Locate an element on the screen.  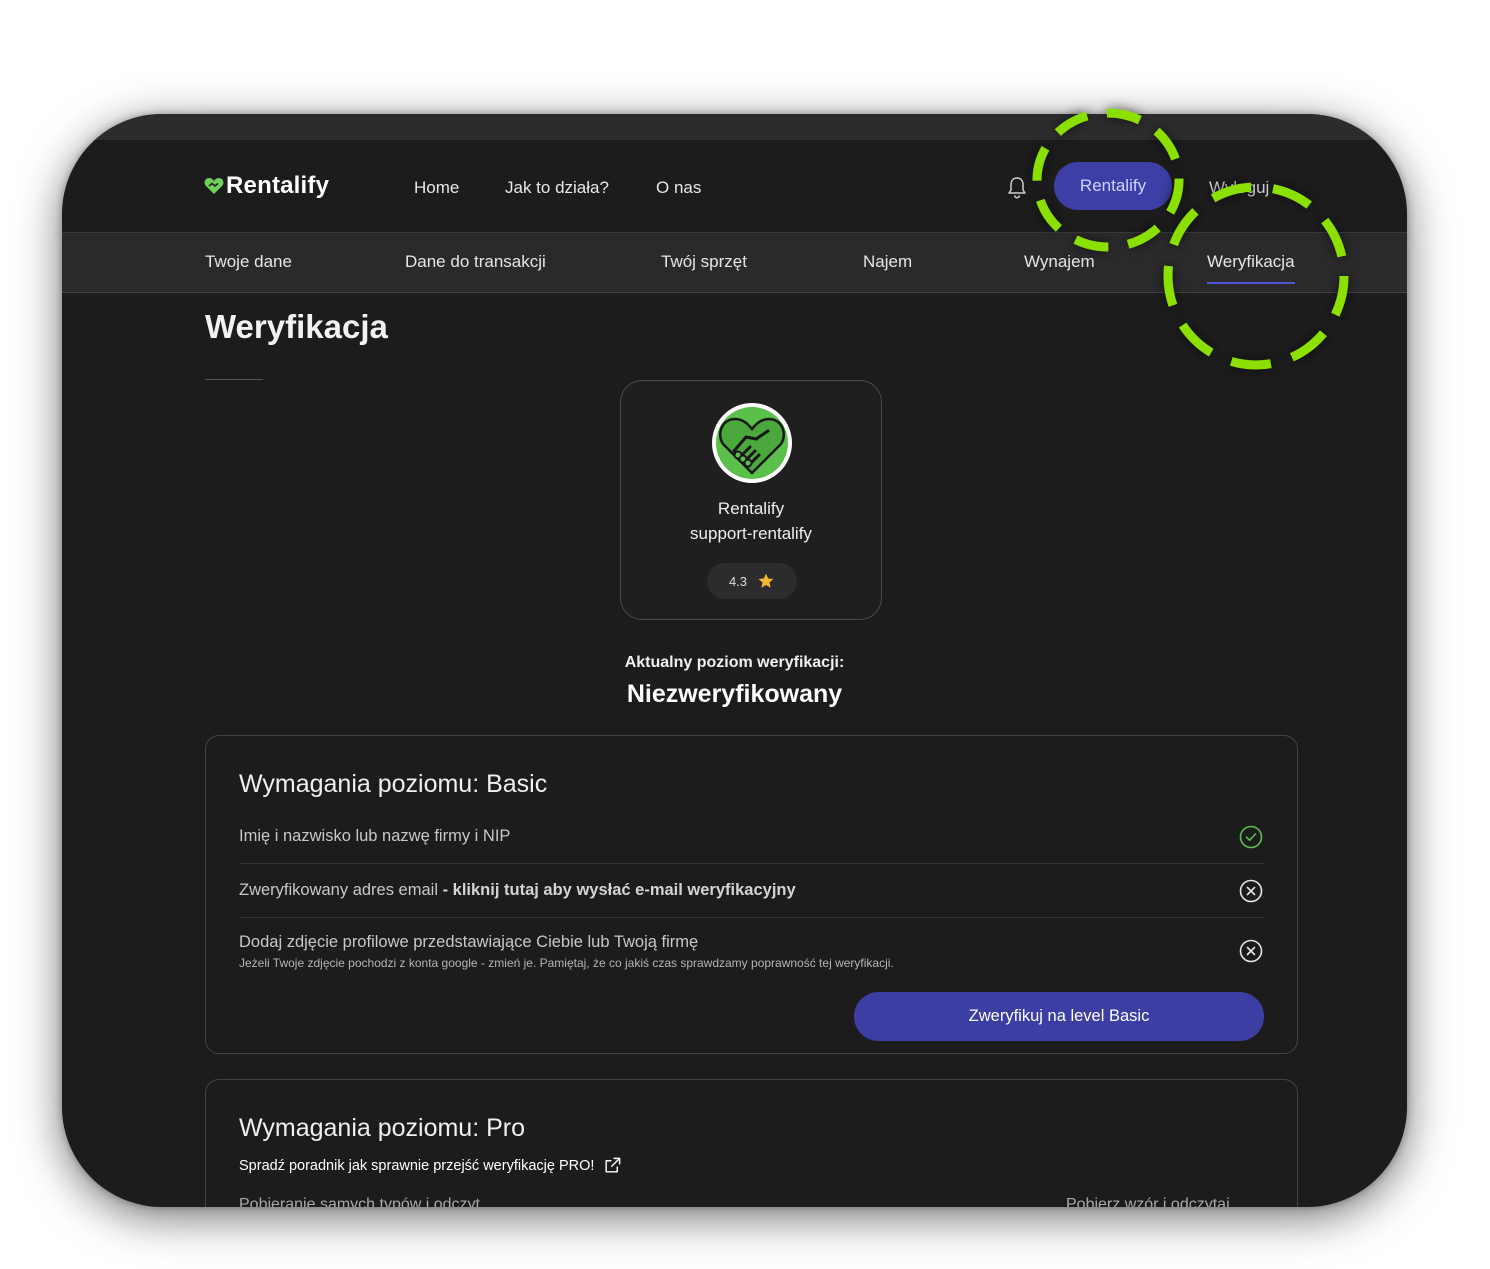
title-divider is located at coordinates (234, 379).